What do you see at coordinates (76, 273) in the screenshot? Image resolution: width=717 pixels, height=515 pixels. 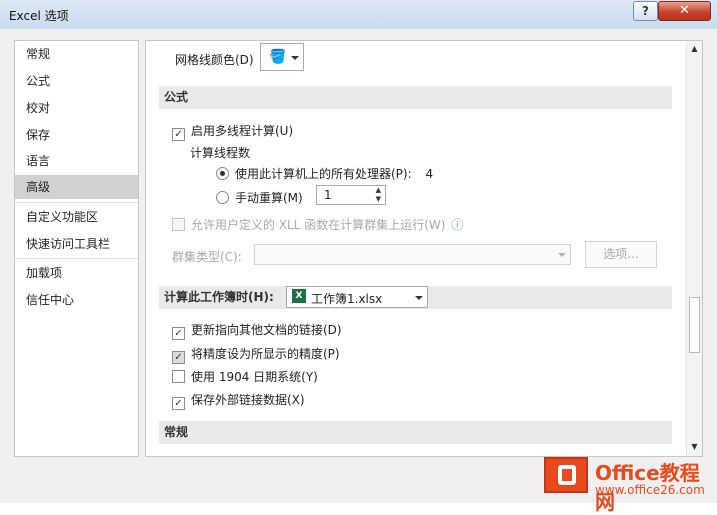 I see `sidebar-item-add-ins: 加载项` at bounding box center [76, 273].